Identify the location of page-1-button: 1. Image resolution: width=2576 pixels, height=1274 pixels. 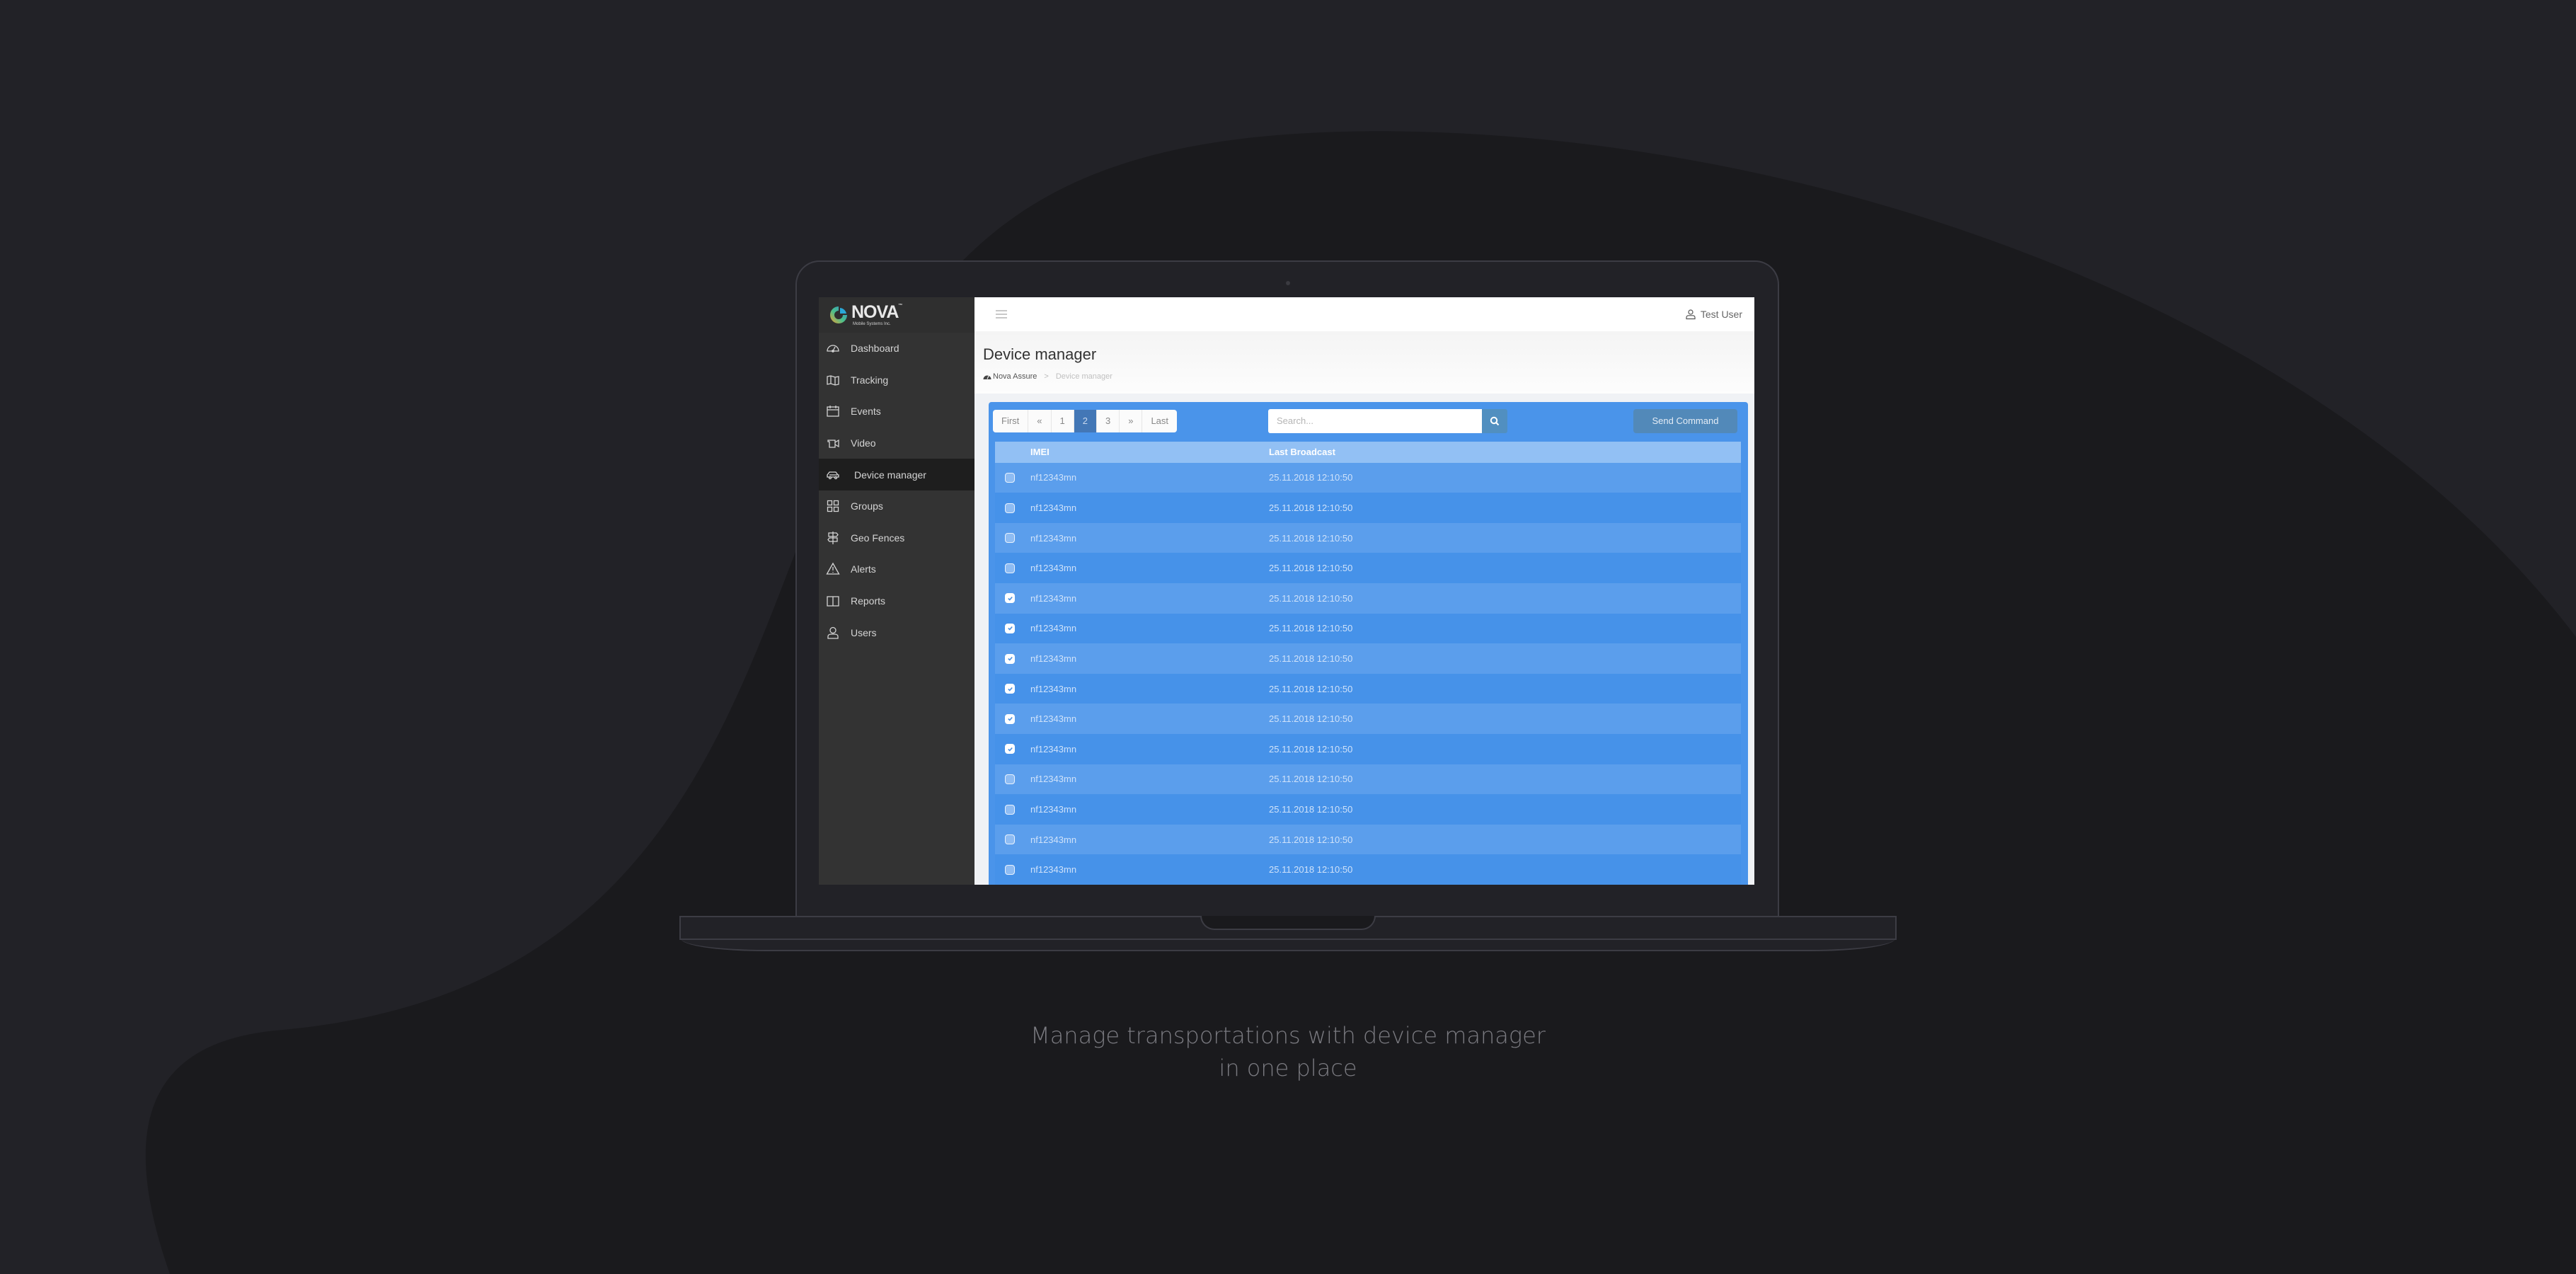
(1063, 420).